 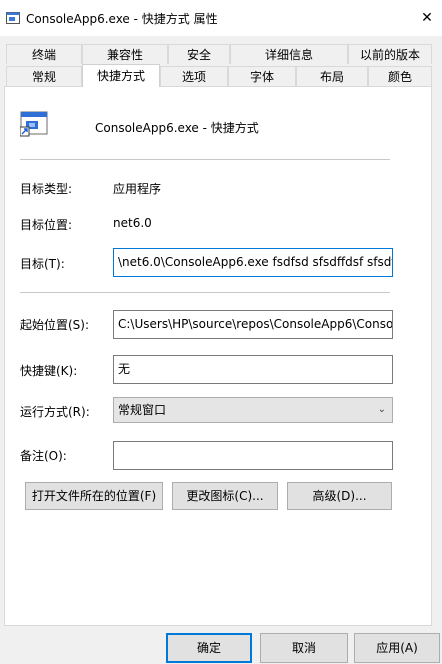 I want to click on shortcut-app-icon, so click(x=13, y=18).